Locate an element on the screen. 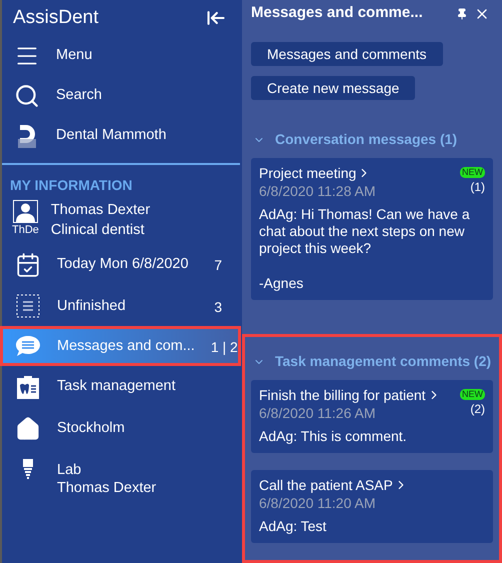  nav-item: Menu is located at coordinates (122, 56).